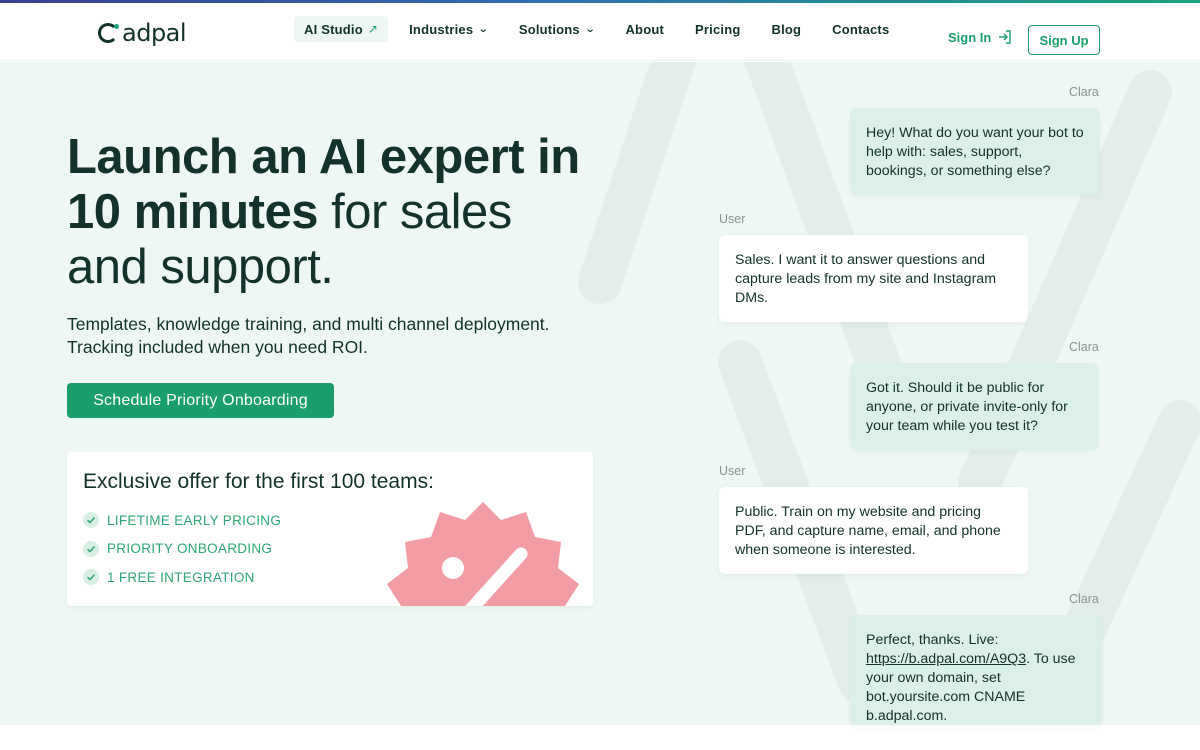  I want to click on nav-blog: Blog, so click(786, 29).